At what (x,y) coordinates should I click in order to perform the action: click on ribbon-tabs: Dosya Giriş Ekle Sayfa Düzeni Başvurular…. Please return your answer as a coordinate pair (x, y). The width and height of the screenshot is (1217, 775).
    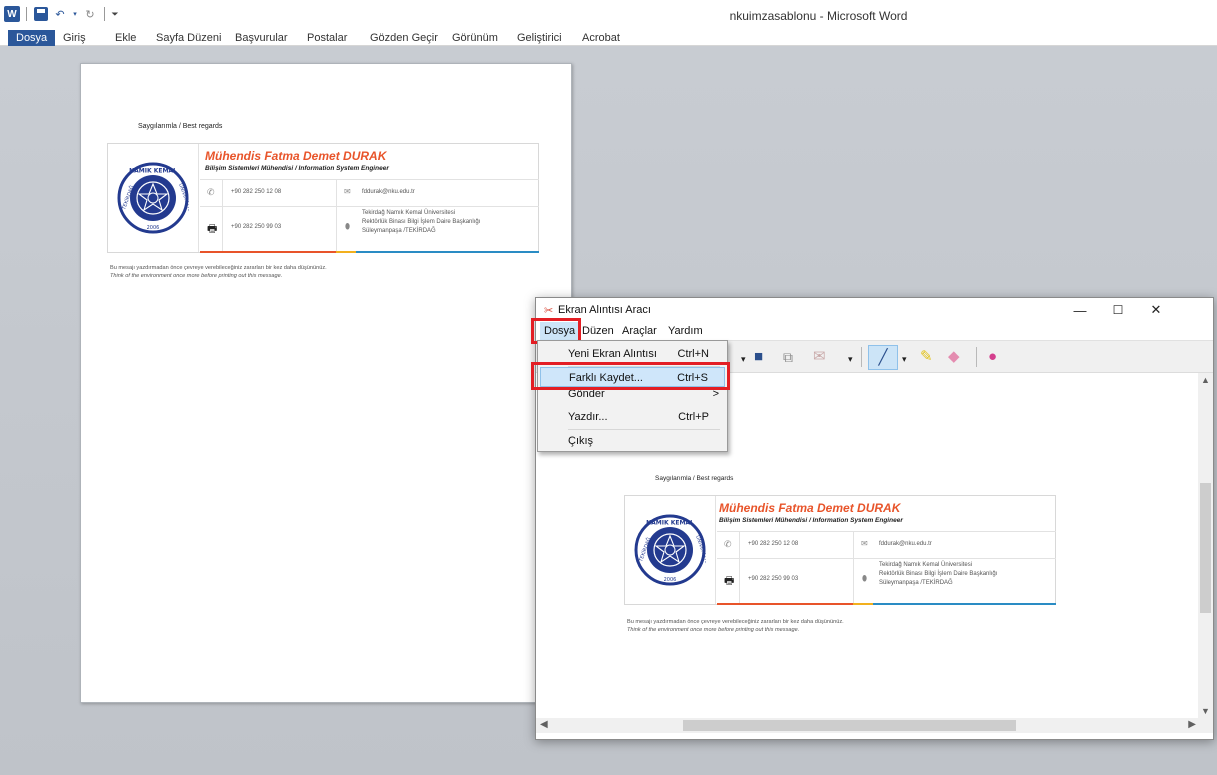
    Looking at the image, I should click on (608, 38).